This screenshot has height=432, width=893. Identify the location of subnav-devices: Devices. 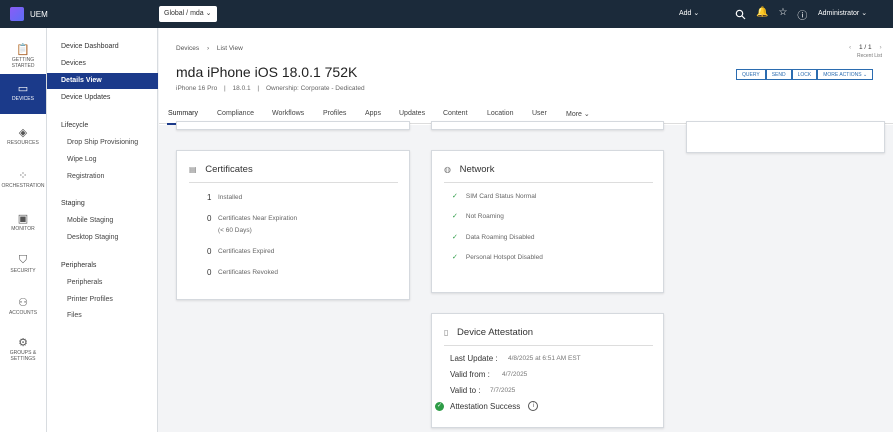
(73, 63).